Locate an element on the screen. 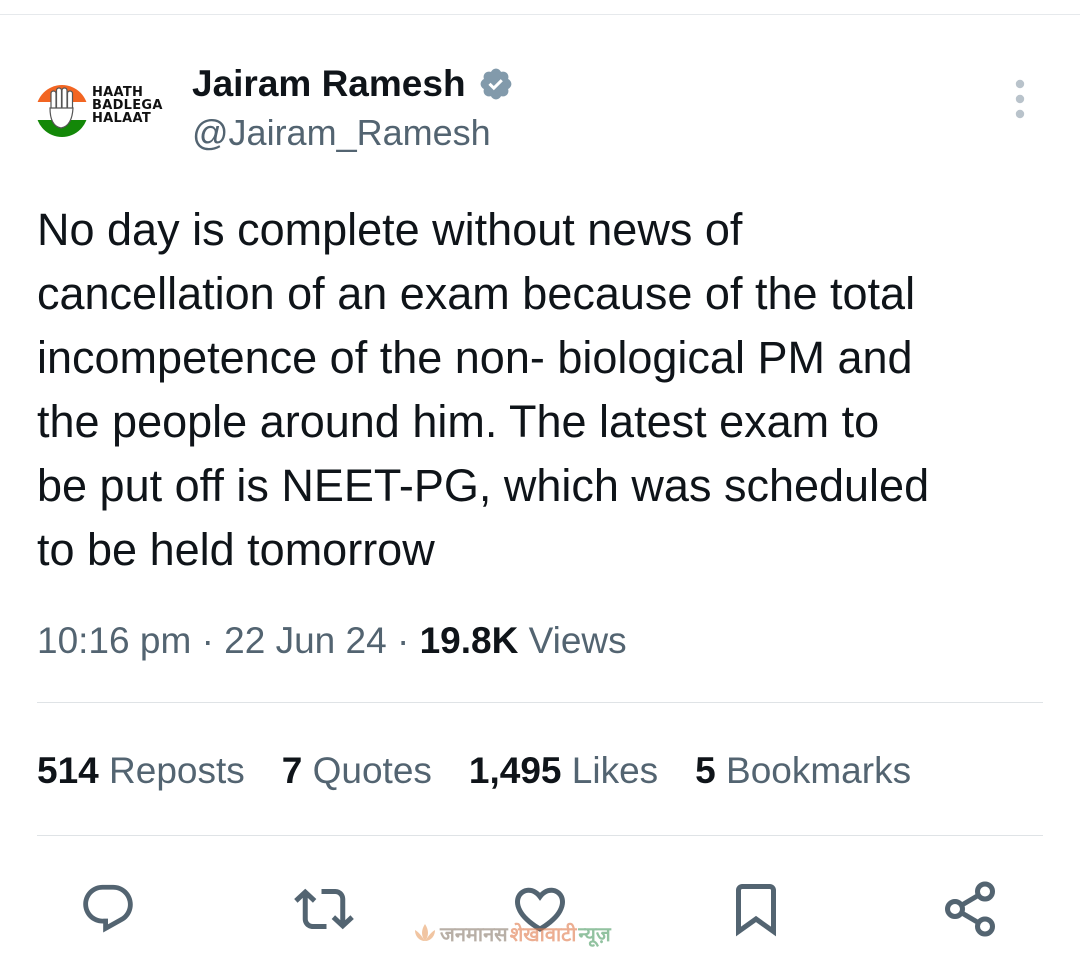  stat-label: Likes is located at coordinates (615, 770).